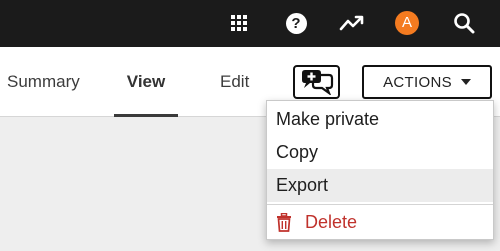  What do you see at coordinates (352, 23) in the screenshot?
I see `activity-chart-icon` at bounding box center [352, 23].